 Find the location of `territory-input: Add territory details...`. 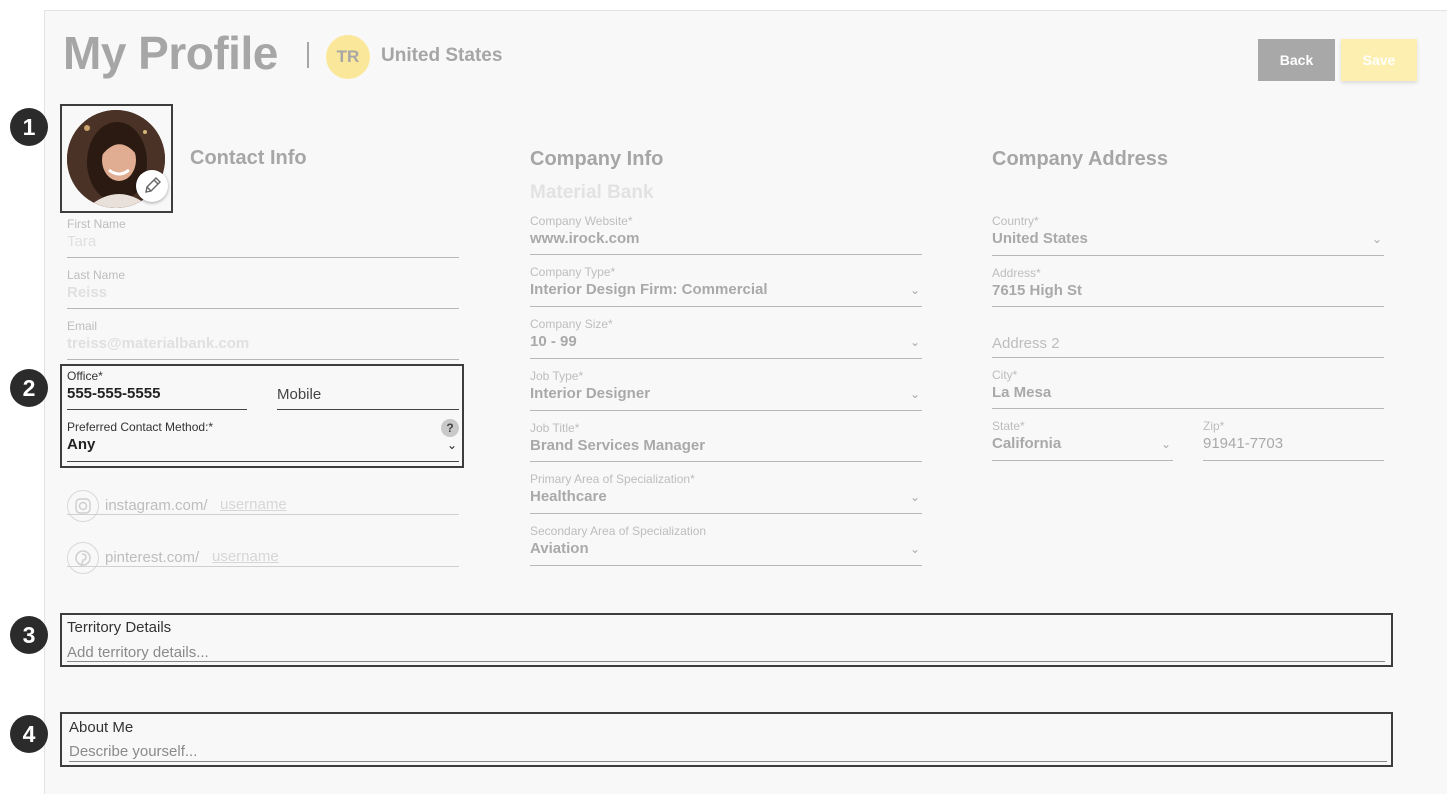

territory-input: Add territory details... is located at coordinates (138, 652).